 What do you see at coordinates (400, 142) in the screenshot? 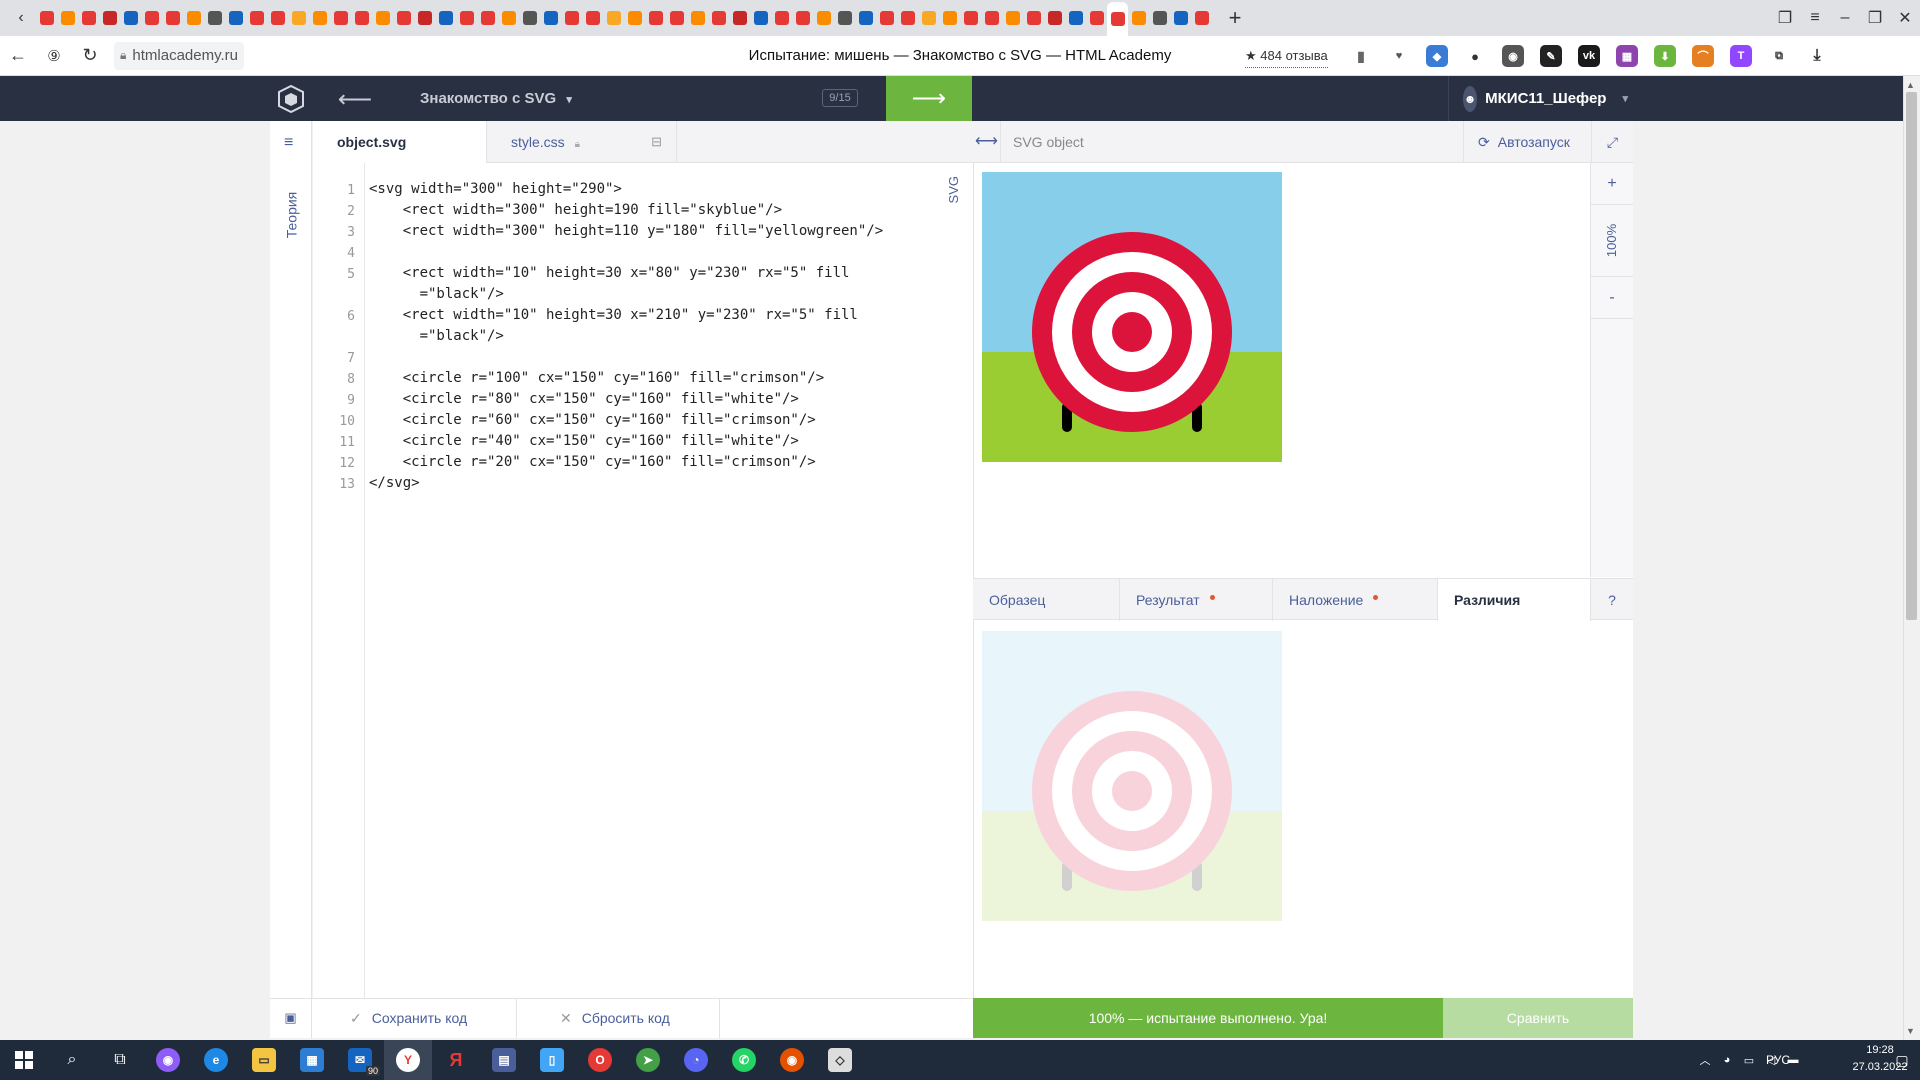
I see `tab-object-svg: object.svg` at bounding box center [400, 142].